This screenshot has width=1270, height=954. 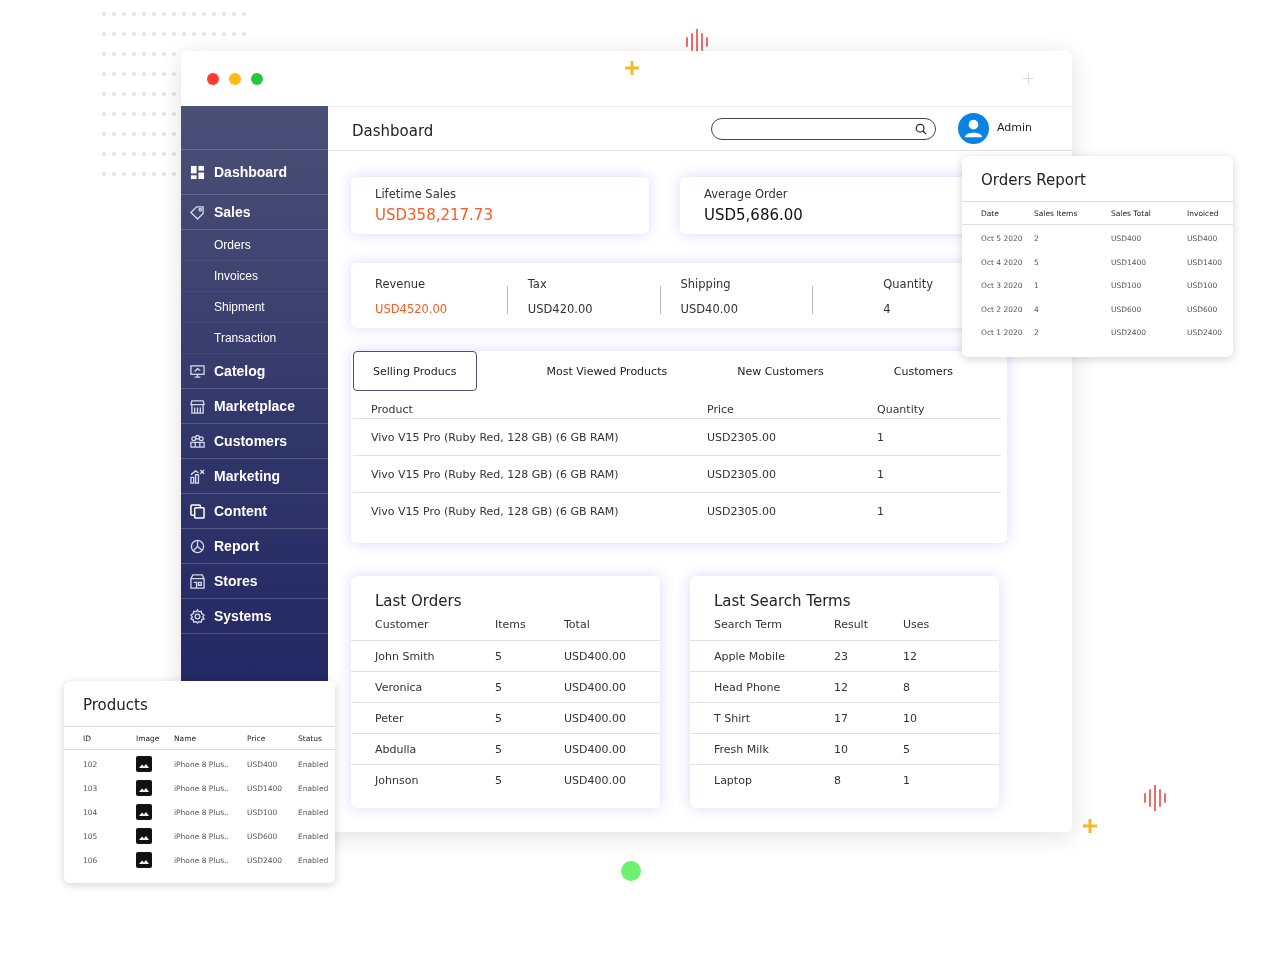 I want to click on total-label: Quantity, so click(x=908, y=284).